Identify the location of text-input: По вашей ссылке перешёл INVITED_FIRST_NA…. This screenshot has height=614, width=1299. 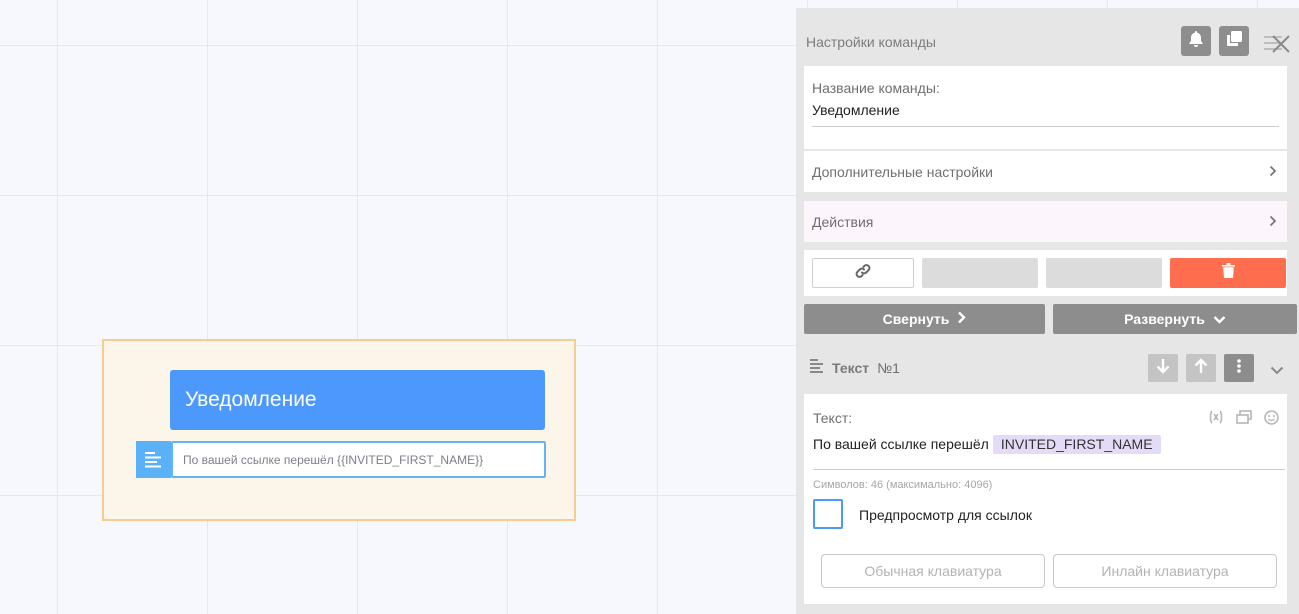
(1049, 452).